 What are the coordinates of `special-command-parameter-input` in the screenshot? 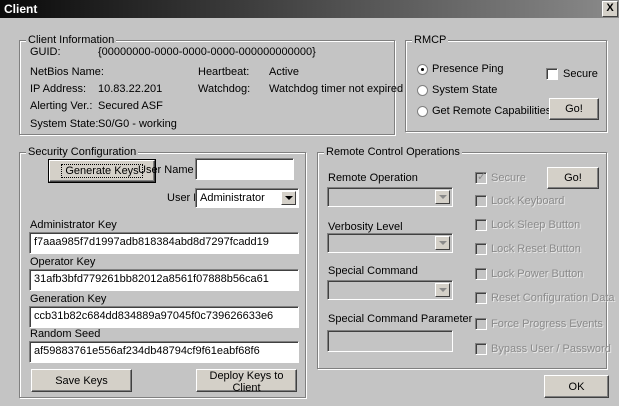 It's located at (390, 341).